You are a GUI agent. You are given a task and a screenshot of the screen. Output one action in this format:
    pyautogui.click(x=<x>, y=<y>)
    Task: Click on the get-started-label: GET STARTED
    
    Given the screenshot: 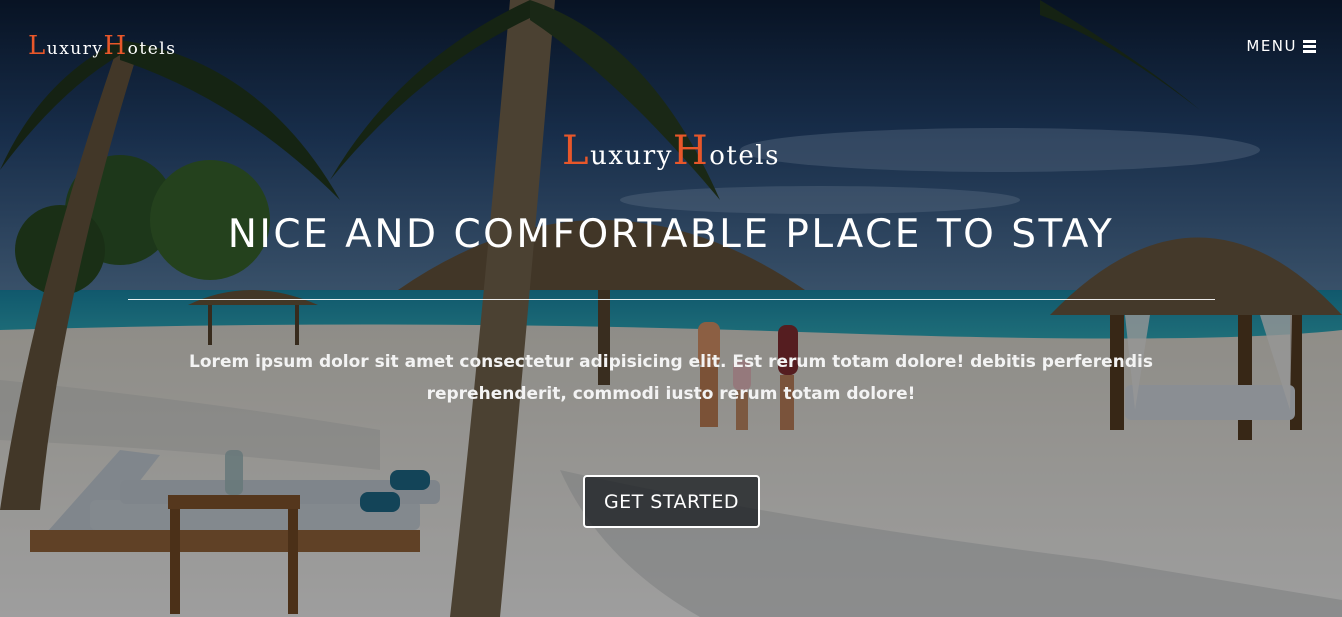 What is the action you would take?
    pyautogui.click(x=671, y=501)
    